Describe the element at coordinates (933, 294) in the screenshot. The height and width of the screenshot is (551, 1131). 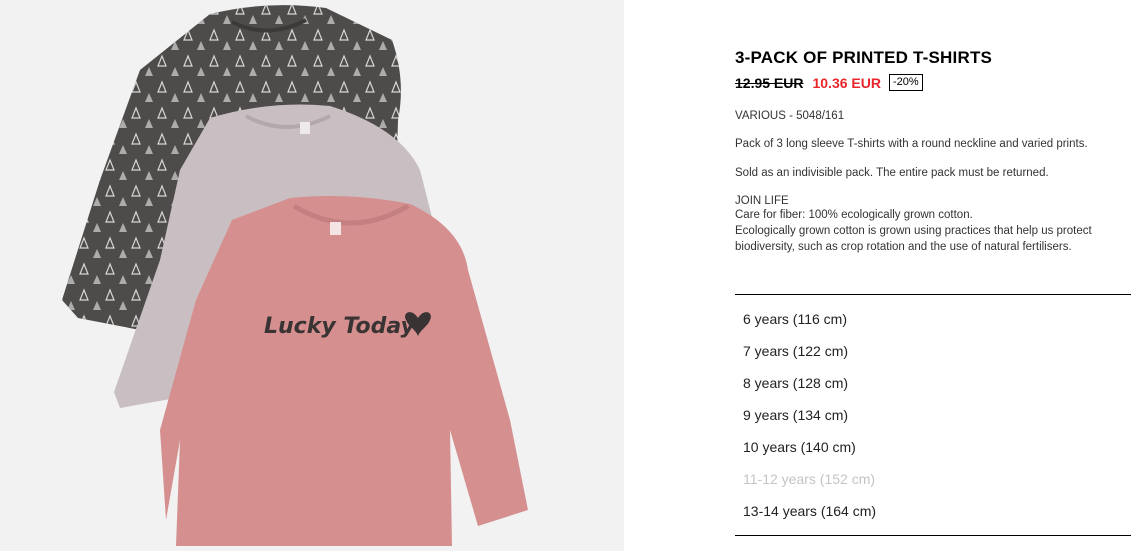
I see `size-list-top-divider` at that location.